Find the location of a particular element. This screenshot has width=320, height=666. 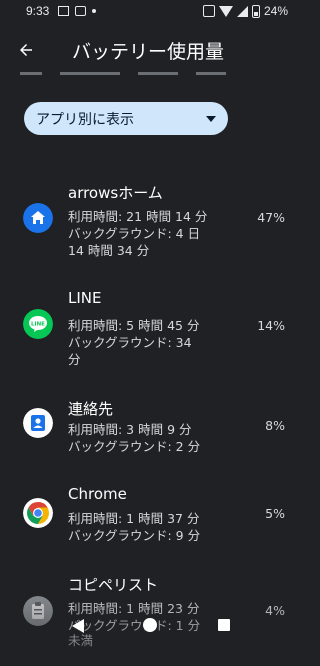

background-time: バックグラウンド: 34 is located at coordinates (130, 342).